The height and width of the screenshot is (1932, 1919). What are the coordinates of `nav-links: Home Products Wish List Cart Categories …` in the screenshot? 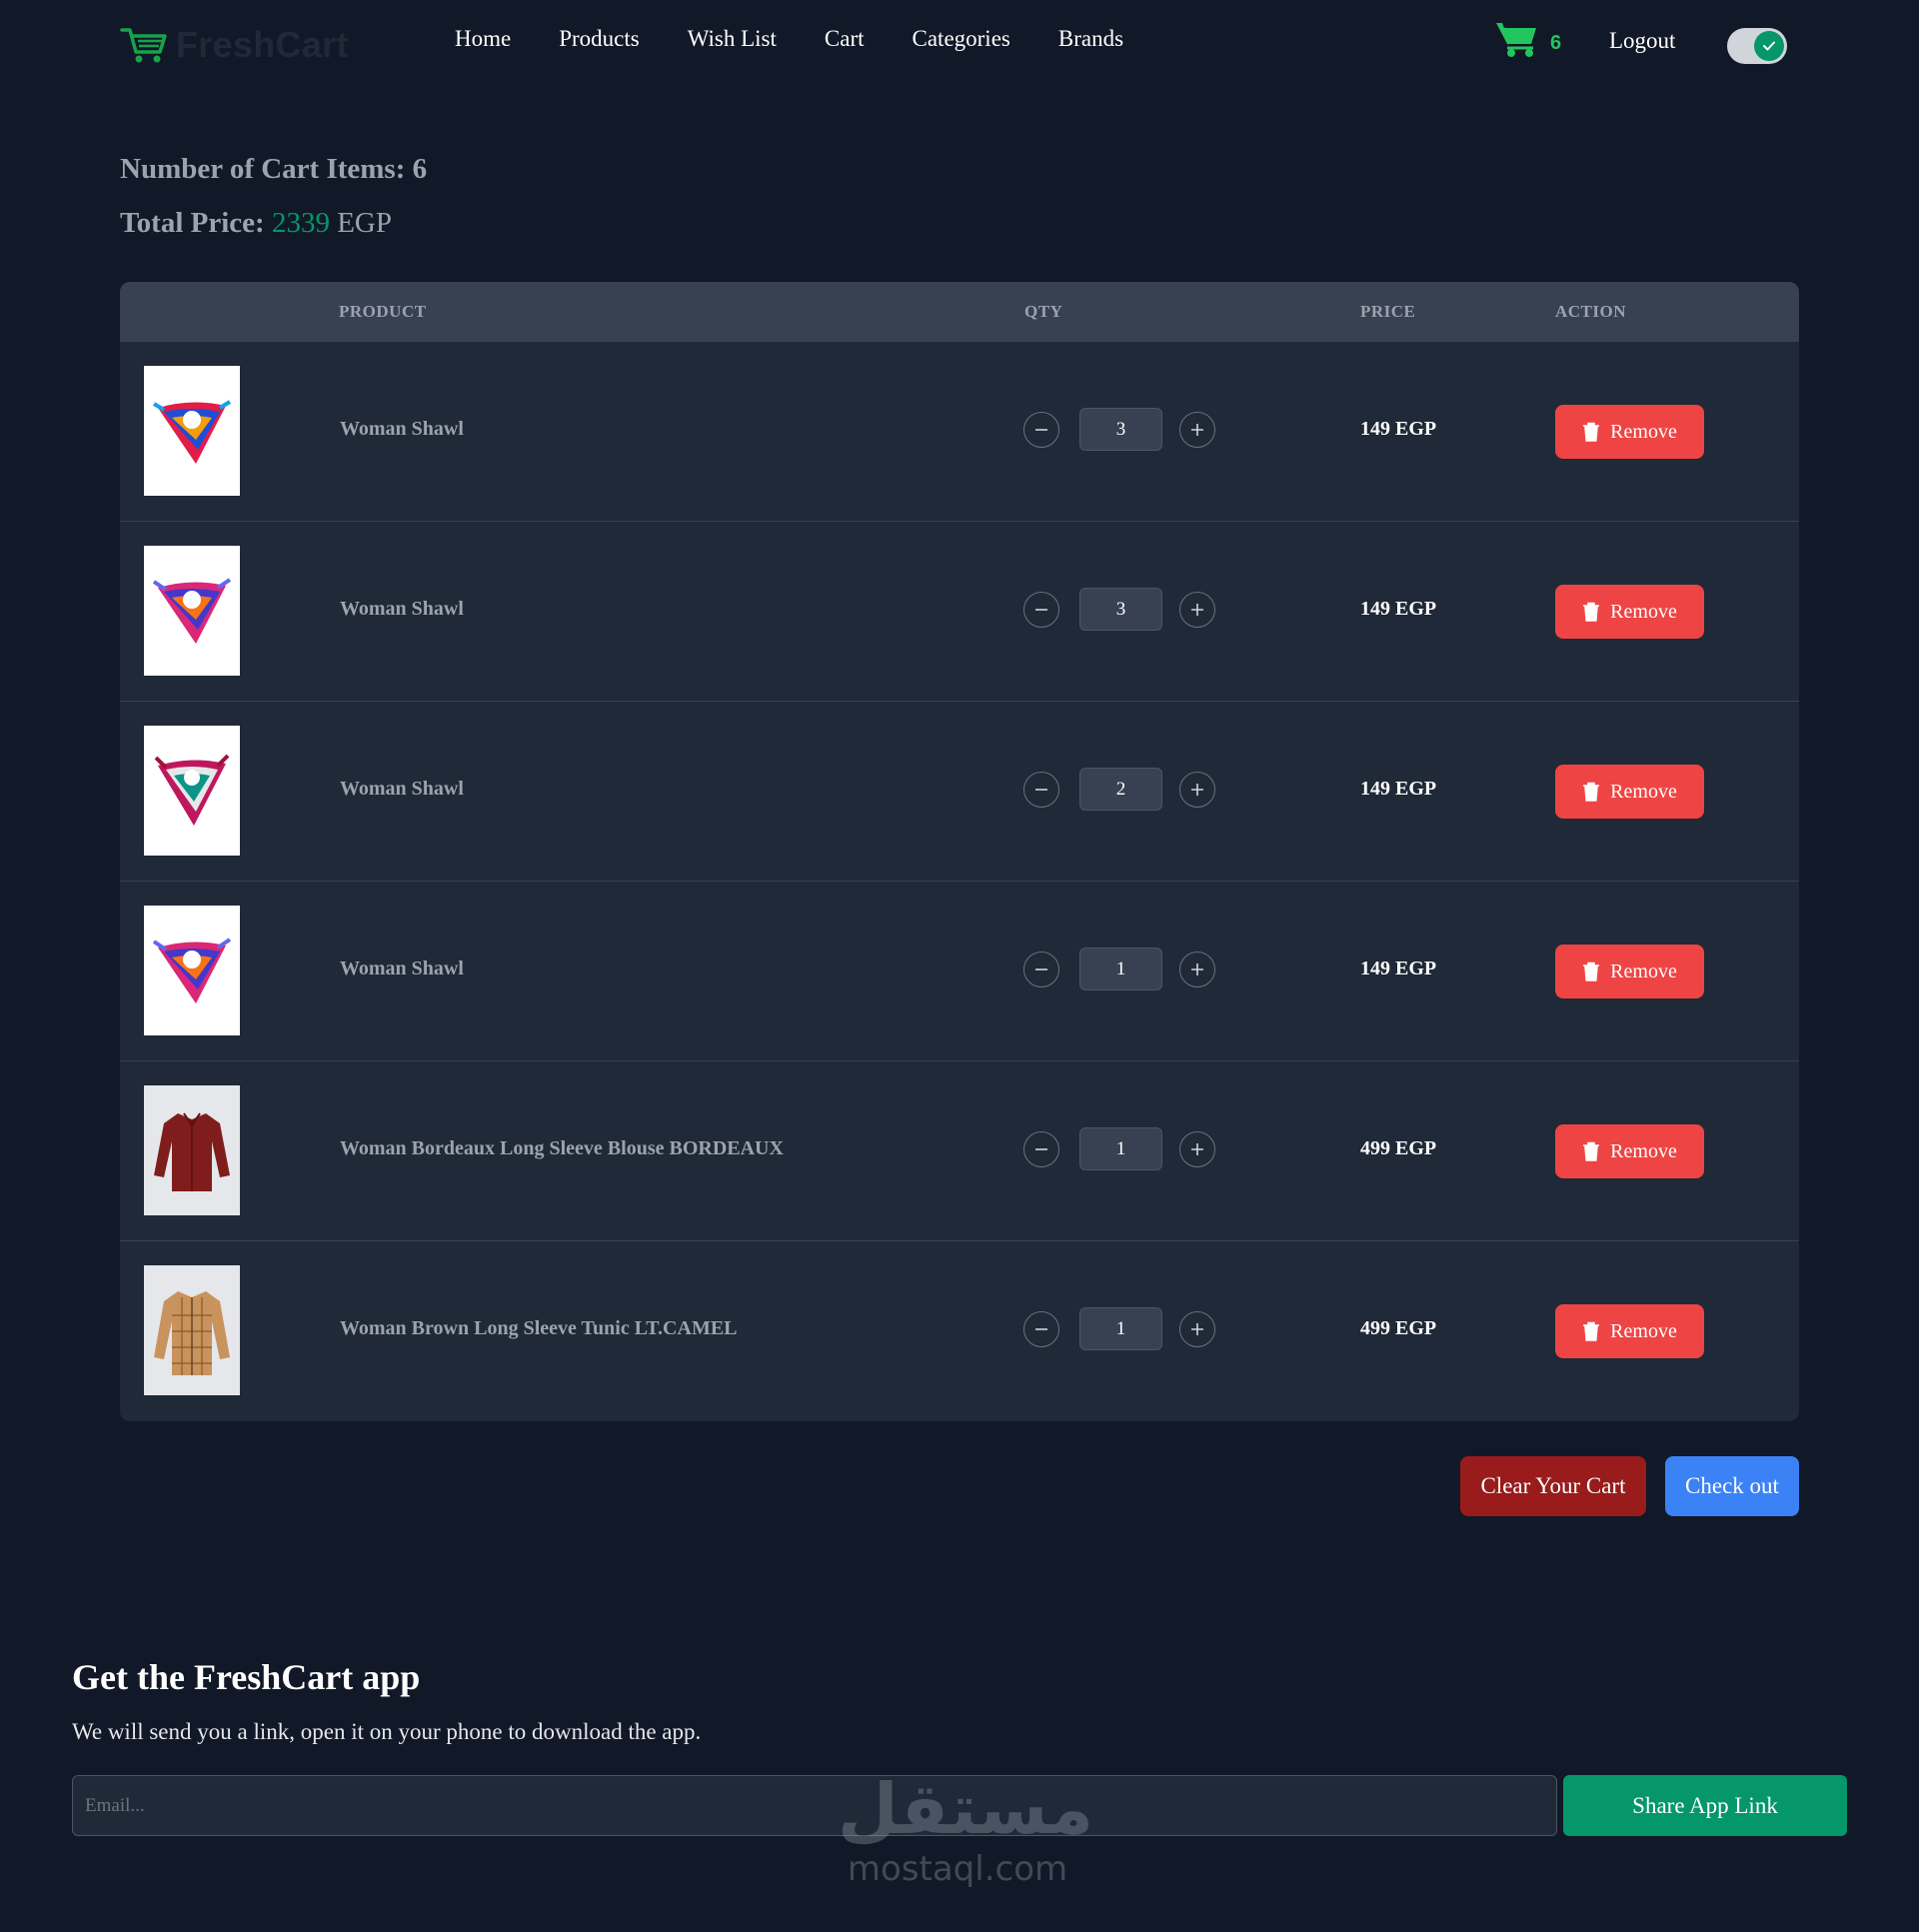 It's located at (813, 39).